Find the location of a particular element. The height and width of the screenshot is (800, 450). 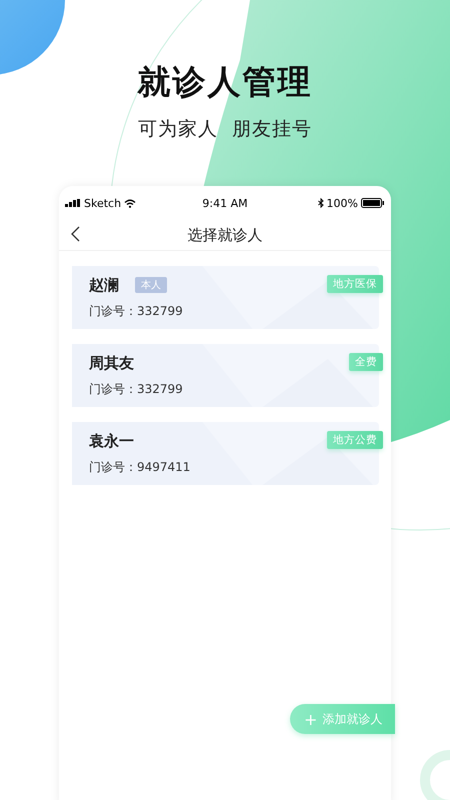

self-badge: 本人 is located at coordinates (151, 285).